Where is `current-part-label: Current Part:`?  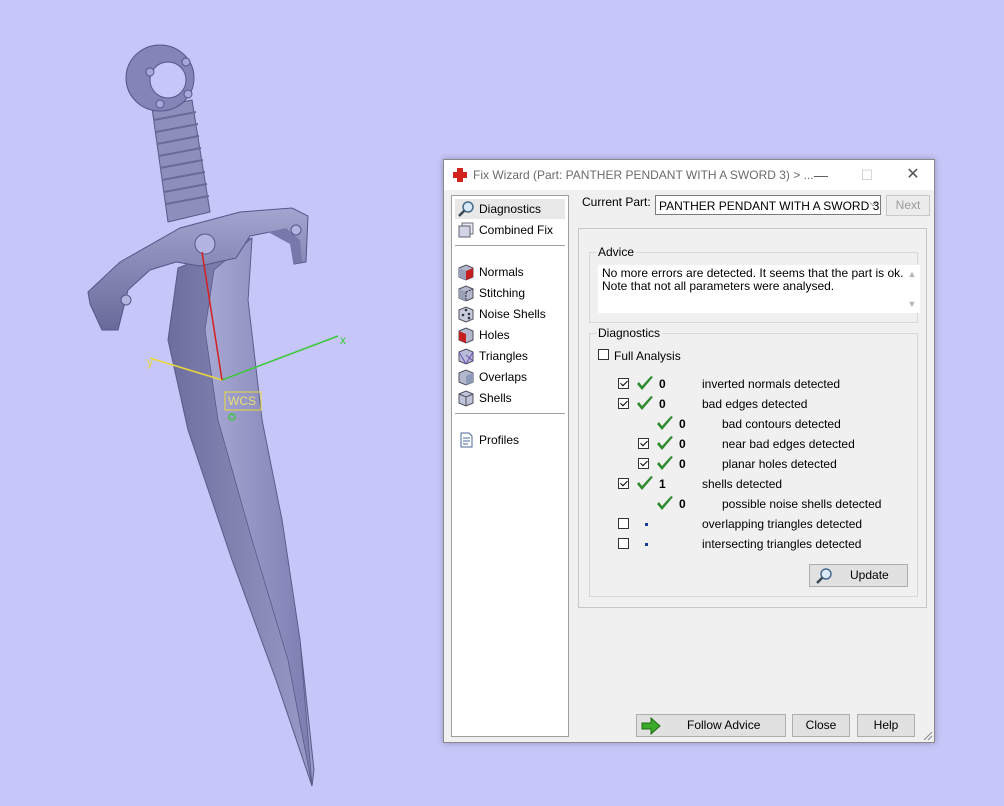
current-part-label: Current Part: is located at coordinates (616, 202).